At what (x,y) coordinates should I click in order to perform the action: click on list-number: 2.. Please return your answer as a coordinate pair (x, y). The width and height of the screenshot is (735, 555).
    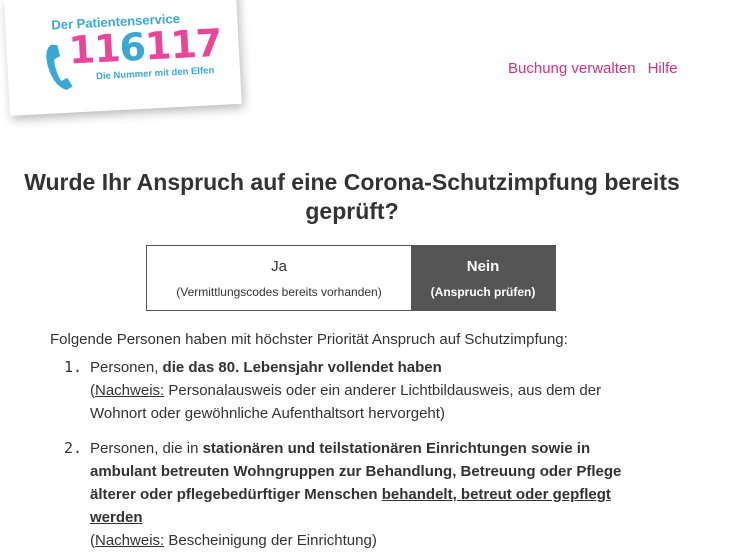
    Looking at the image, I should click on (73, 448).